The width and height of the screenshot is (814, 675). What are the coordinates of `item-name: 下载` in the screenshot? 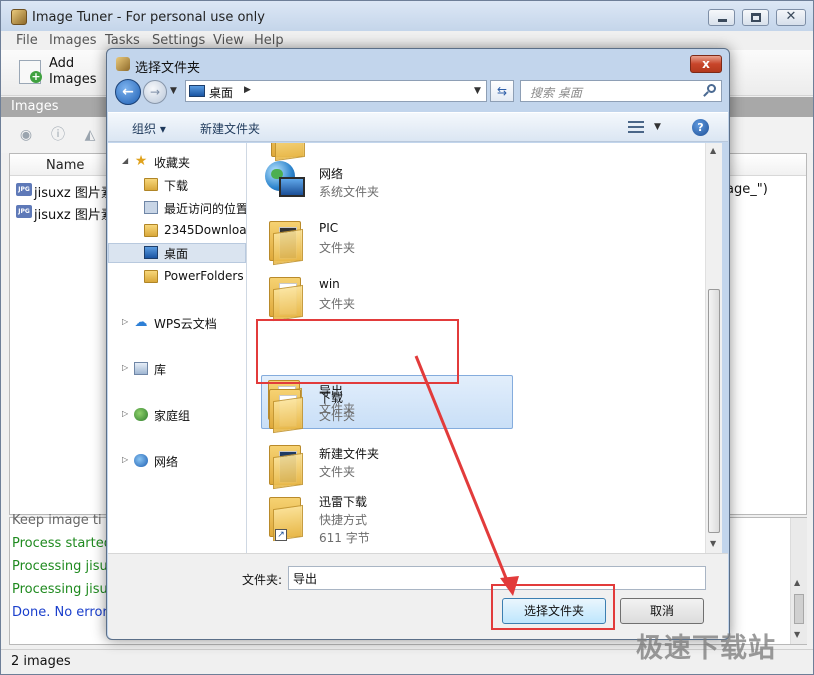 It's located at (331, 398).